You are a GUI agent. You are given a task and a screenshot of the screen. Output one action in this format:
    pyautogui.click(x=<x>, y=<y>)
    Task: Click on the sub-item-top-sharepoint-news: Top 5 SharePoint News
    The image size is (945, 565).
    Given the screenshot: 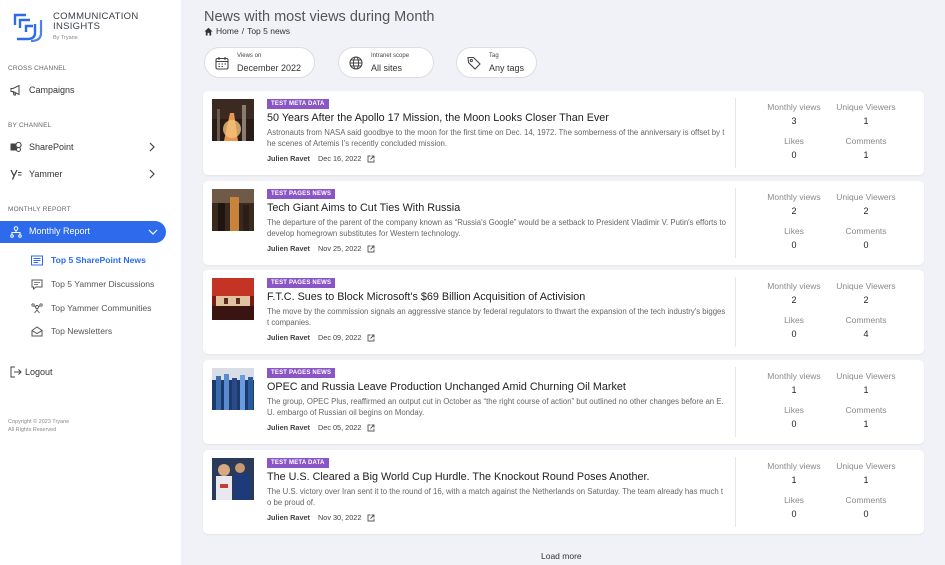 What is the action you would take?
    pyautogui.click(x=106, y=261)
    